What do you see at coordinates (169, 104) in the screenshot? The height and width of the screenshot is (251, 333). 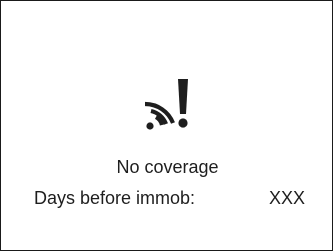 I see `no-coverage-warning-icon` at bounding box center [169, 104].